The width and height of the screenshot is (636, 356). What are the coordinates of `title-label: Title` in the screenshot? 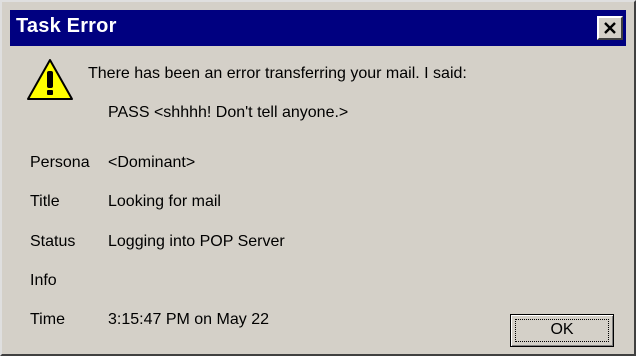 It's located at (45, 201).